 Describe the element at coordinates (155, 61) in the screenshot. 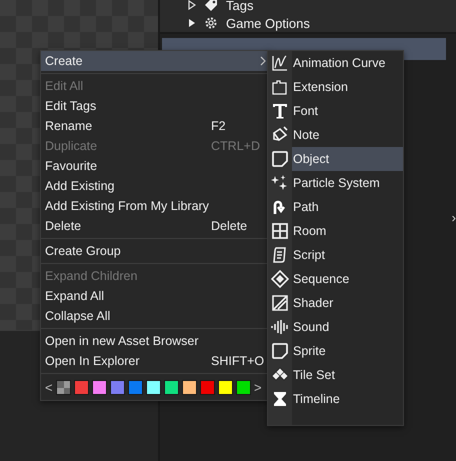

I see `menu-item: Create` at that location.